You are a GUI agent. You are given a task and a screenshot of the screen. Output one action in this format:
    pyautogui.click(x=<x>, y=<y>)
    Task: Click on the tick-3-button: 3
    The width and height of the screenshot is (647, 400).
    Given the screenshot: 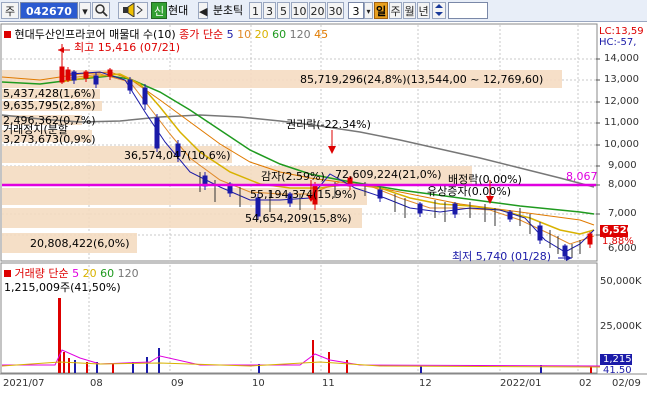 What is the action you would take?
    pyautogui.click(x=269, y=10)
    